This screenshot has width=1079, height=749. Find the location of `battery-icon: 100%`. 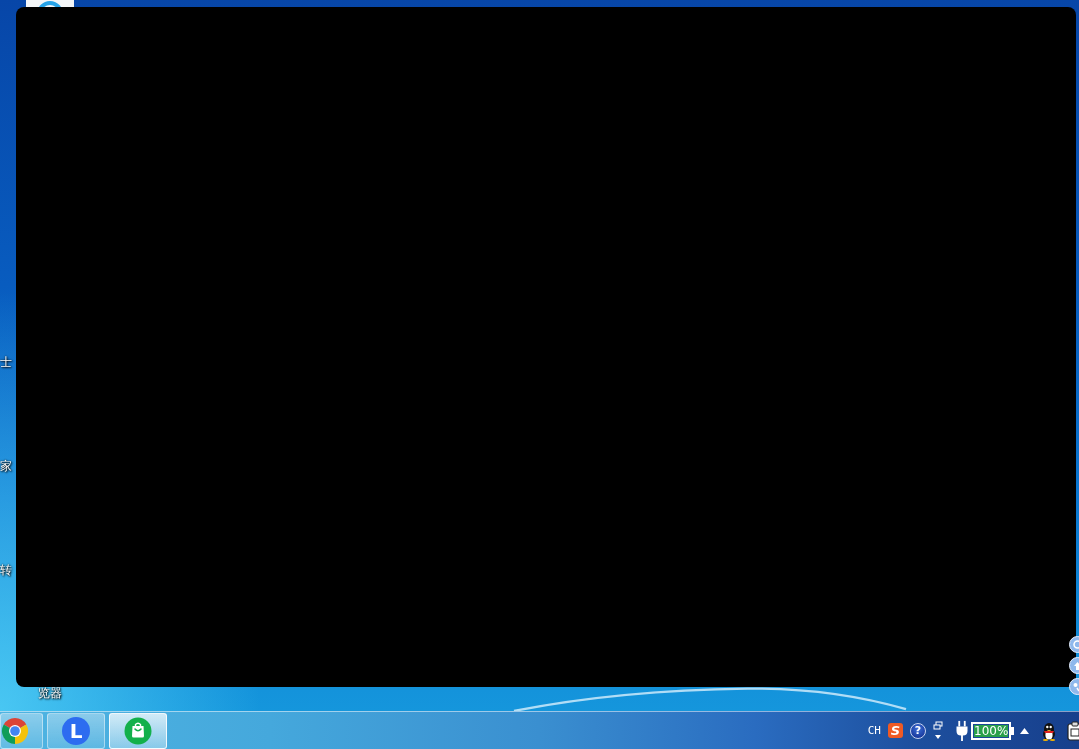

battery-icon: 100% is located at coordinates (992, 730).